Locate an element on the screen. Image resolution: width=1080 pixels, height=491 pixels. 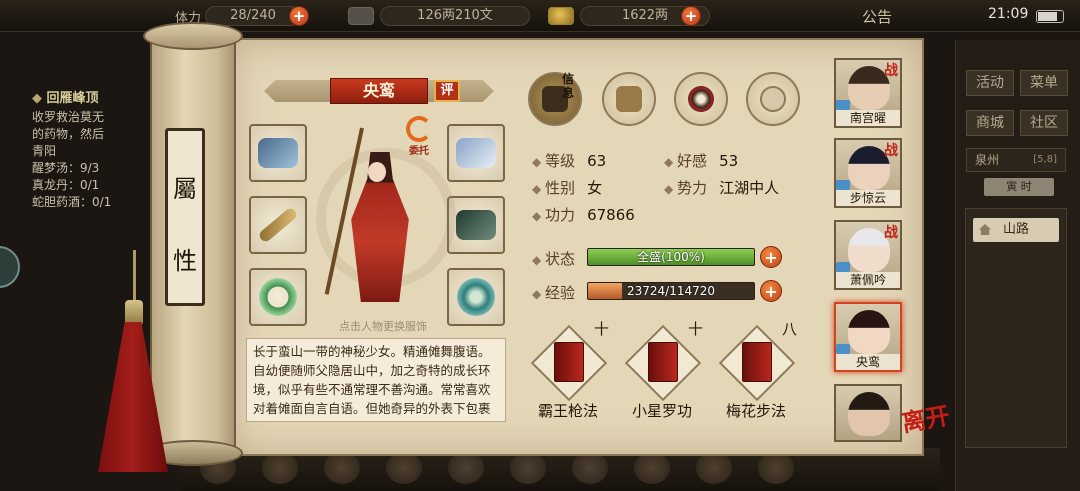
exp-plus-button: + is located at coordinates (771, 291).